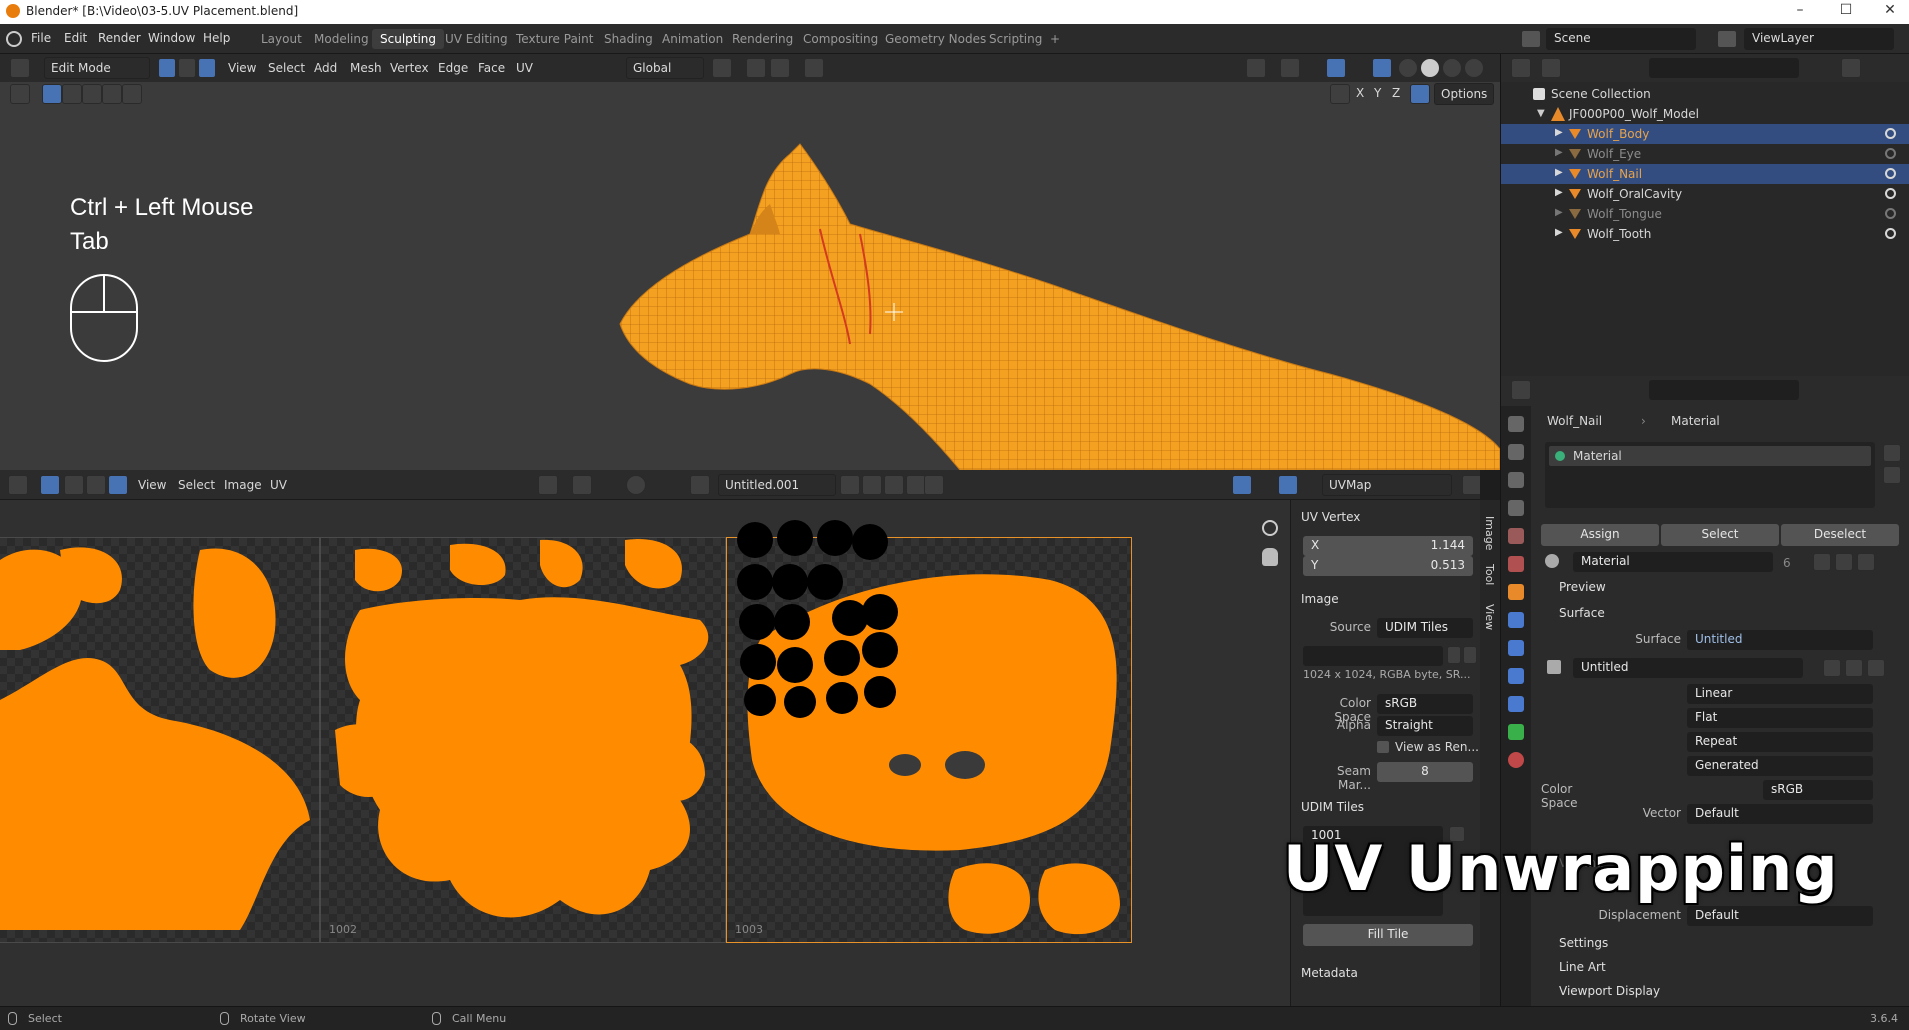 The image size is (1909, 1030). I want to click on outliner-item-wolf-oralcavity: ▶ Wolf_OralCavity, so click(1705, 194).